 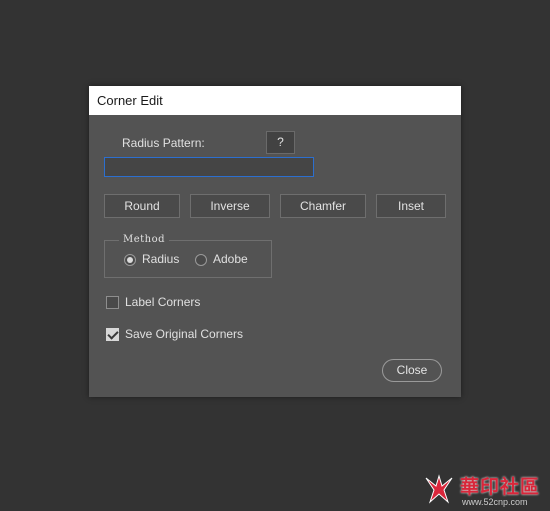 I want to click on watermark-url: www.52cnp.com, so click(x=495, y=502).